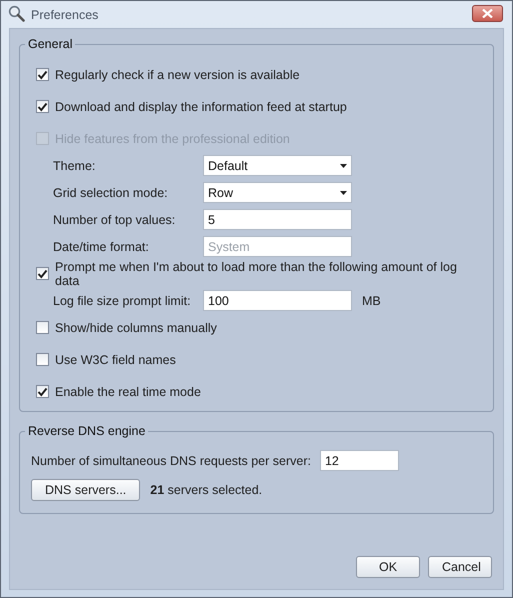 The image size is (513, 598). I want to click on field-label: Grid selection mode:, so click(111, 193).